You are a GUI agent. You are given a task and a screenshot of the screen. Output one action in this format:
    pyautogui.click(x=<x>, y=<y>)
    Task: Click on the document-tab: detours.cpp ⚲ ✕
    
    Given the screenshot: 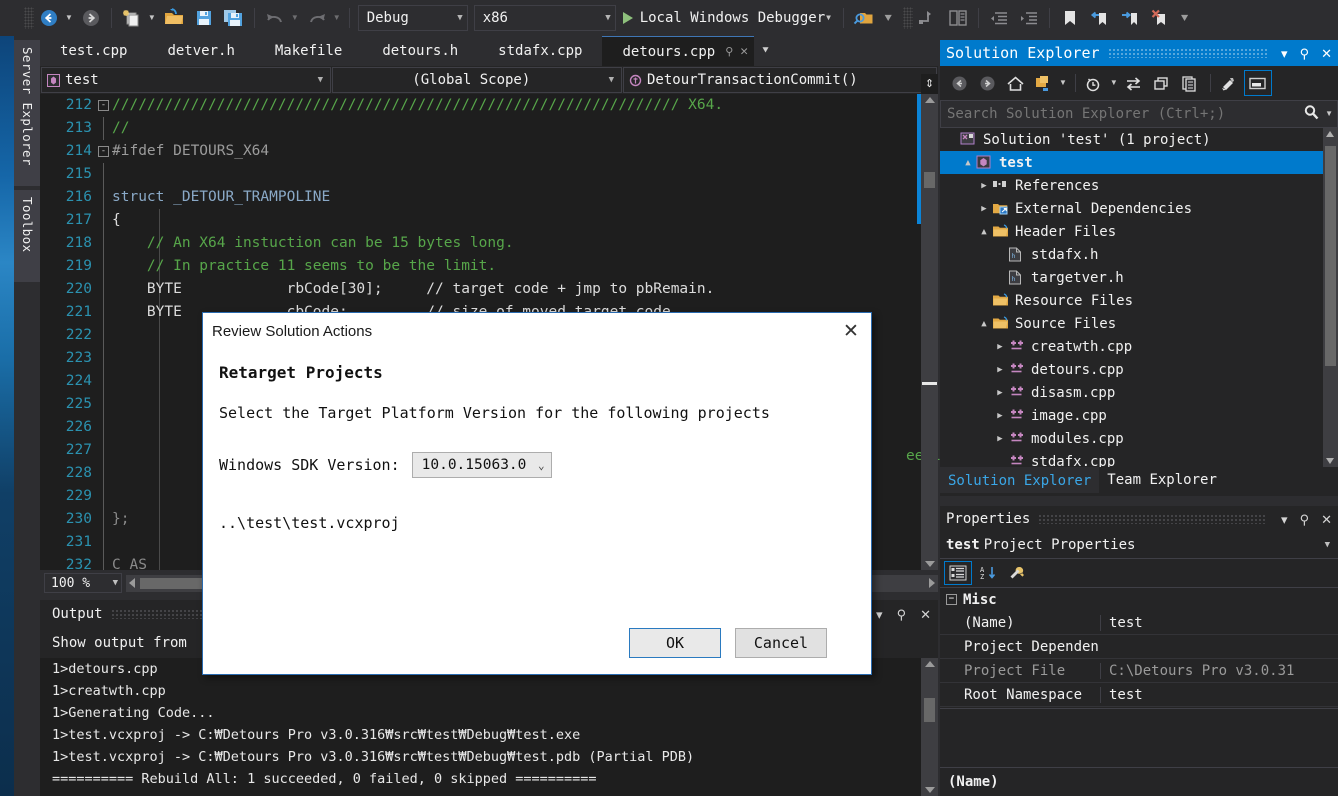 What is the action you would take?
    pyautogui.click(x=678, y=51)
    